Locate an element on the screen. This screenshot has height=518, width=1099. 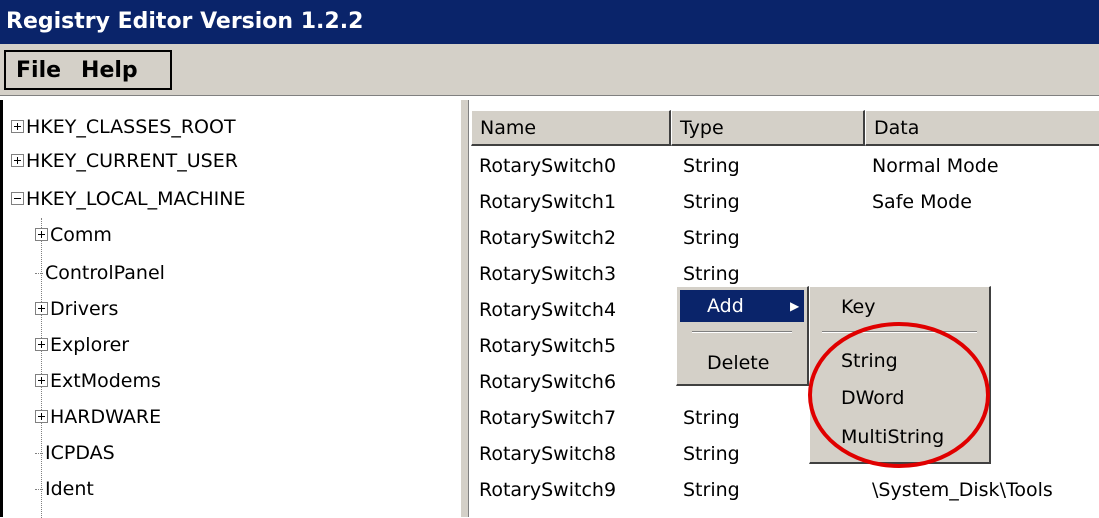
cell-data: Normal Mode is located at coordinates (935, 166).